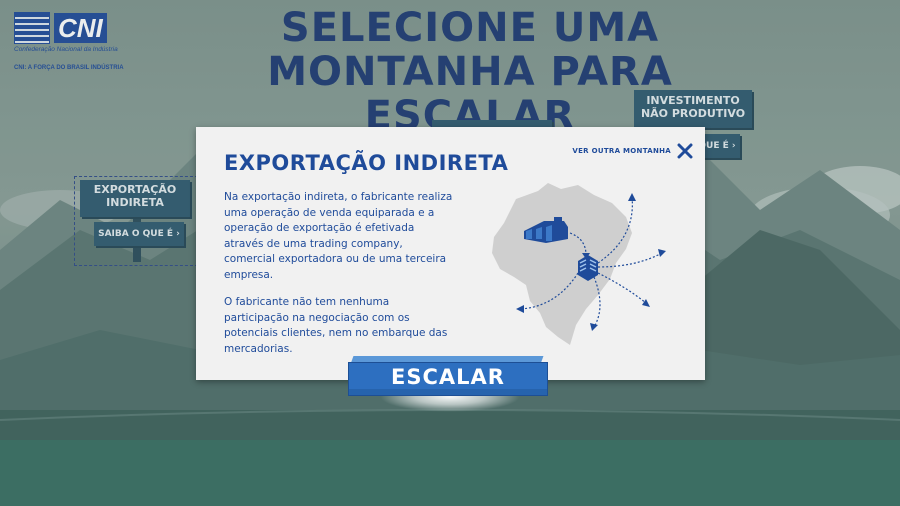  Describe the element at coordinates (685, 151) in the screenshot. I see `close-icon` at that location.